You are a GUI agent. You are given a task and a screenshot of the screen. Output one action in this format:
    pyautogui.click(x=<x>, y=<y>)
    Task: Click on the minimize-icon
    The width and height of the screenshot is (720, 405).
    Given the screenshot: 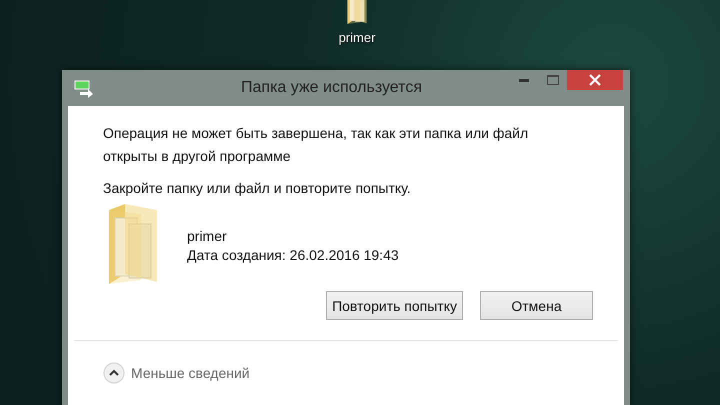 What is the action you would take?
    pyautogui.click(x=523, y=80)
    